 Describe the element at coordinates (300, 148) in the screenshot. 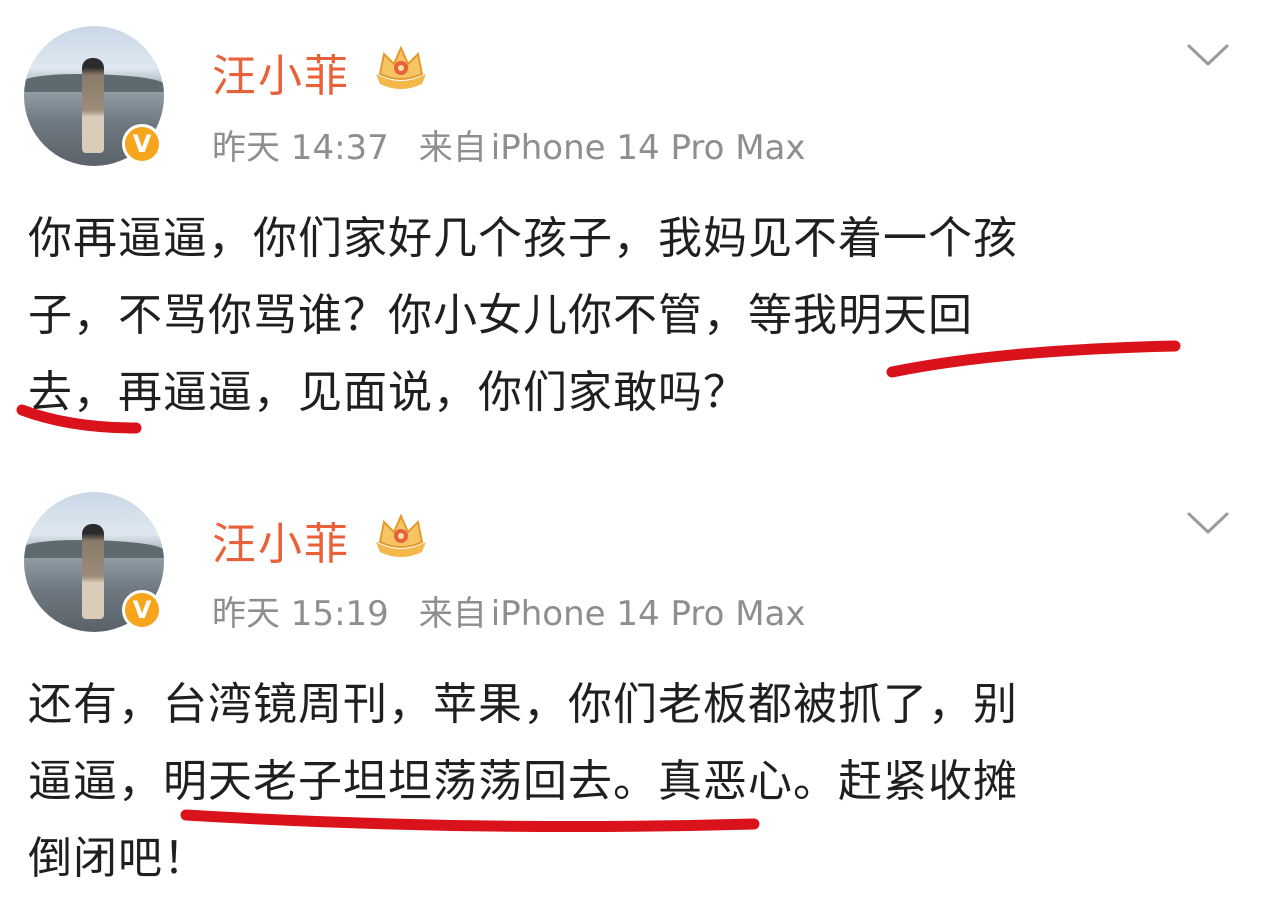

I see `post-time: 昨天 14:37` at that location.